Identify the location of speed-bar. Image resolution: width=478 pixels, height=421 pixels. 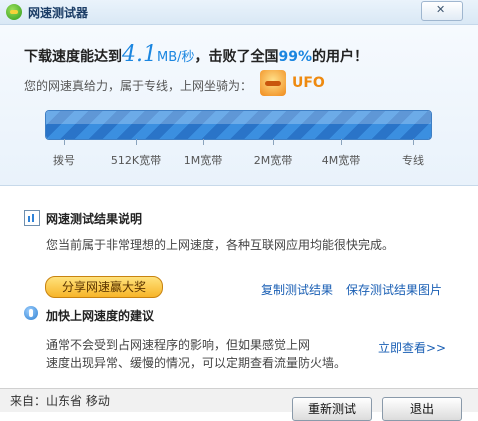
(238, 125).